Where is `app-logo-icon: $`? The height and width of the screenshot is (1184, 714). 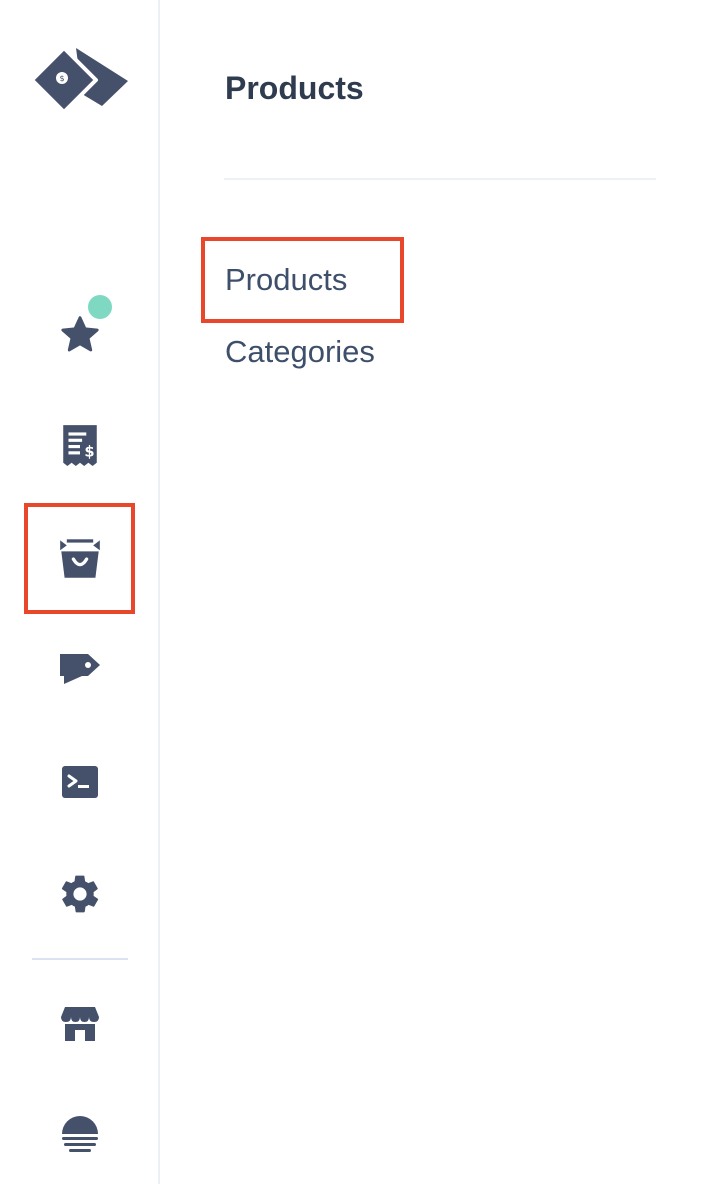
app-logo-icon: $ is located at coordinates (80, 79).